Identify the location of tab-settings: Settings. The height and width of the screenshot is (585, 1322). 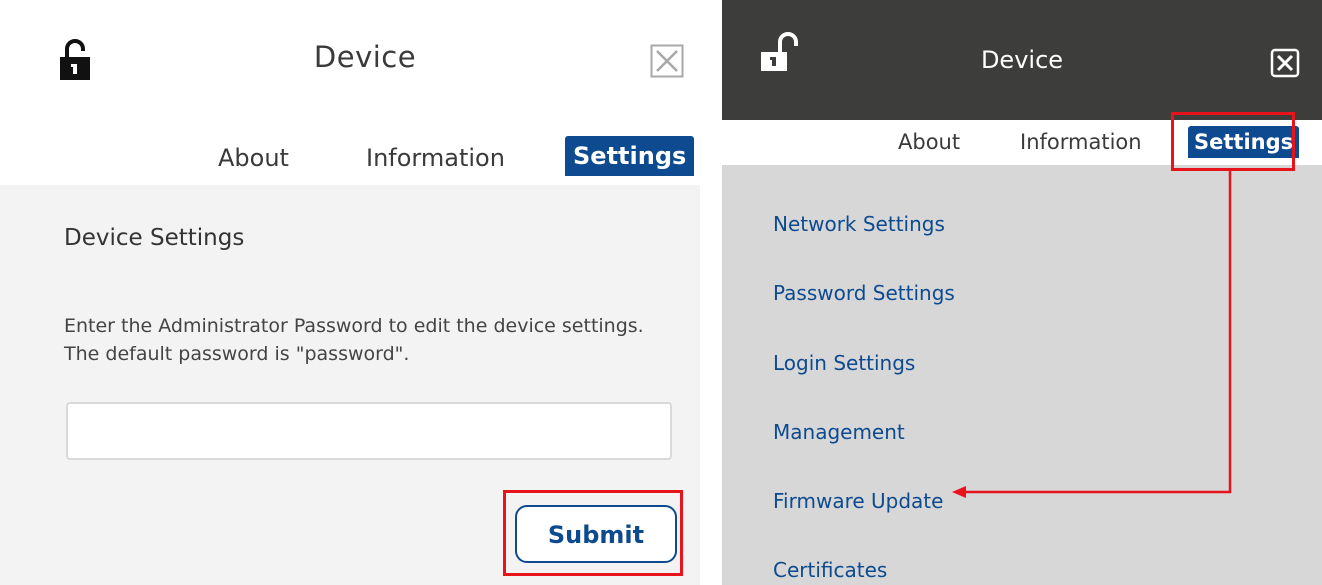
(630, 156).